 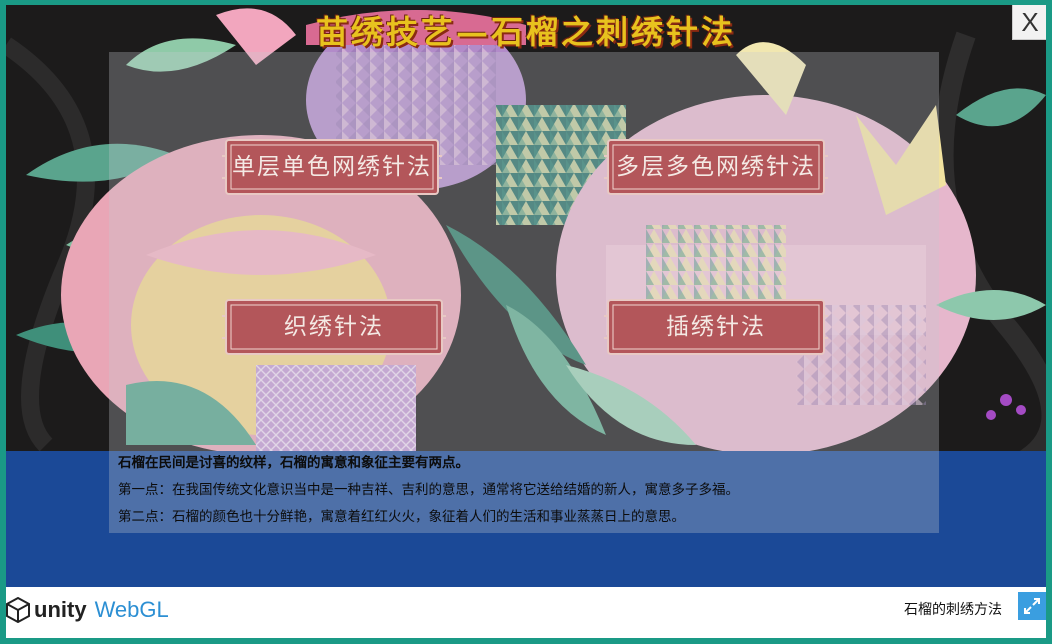 I want to click on page-title: 苗绣技艺—石榴之刺绣针法, so click(x=525, y=32).